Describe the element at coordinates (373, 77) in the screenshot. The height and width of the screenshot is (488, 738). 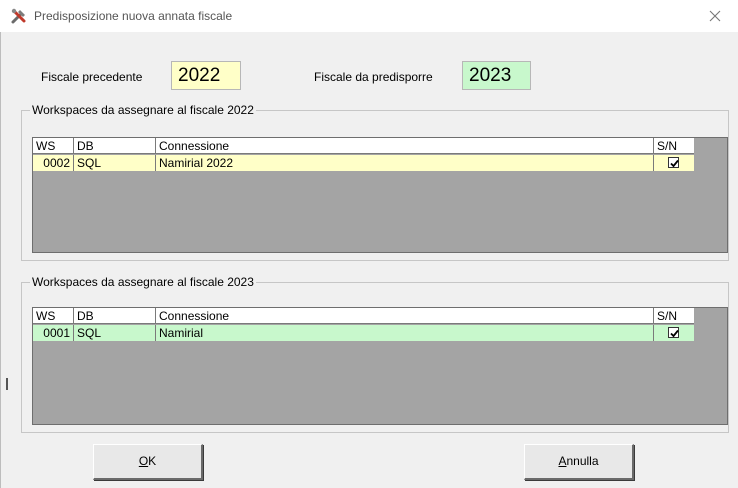
I see `next-year-label: Fiscale da predisporre` at that location.